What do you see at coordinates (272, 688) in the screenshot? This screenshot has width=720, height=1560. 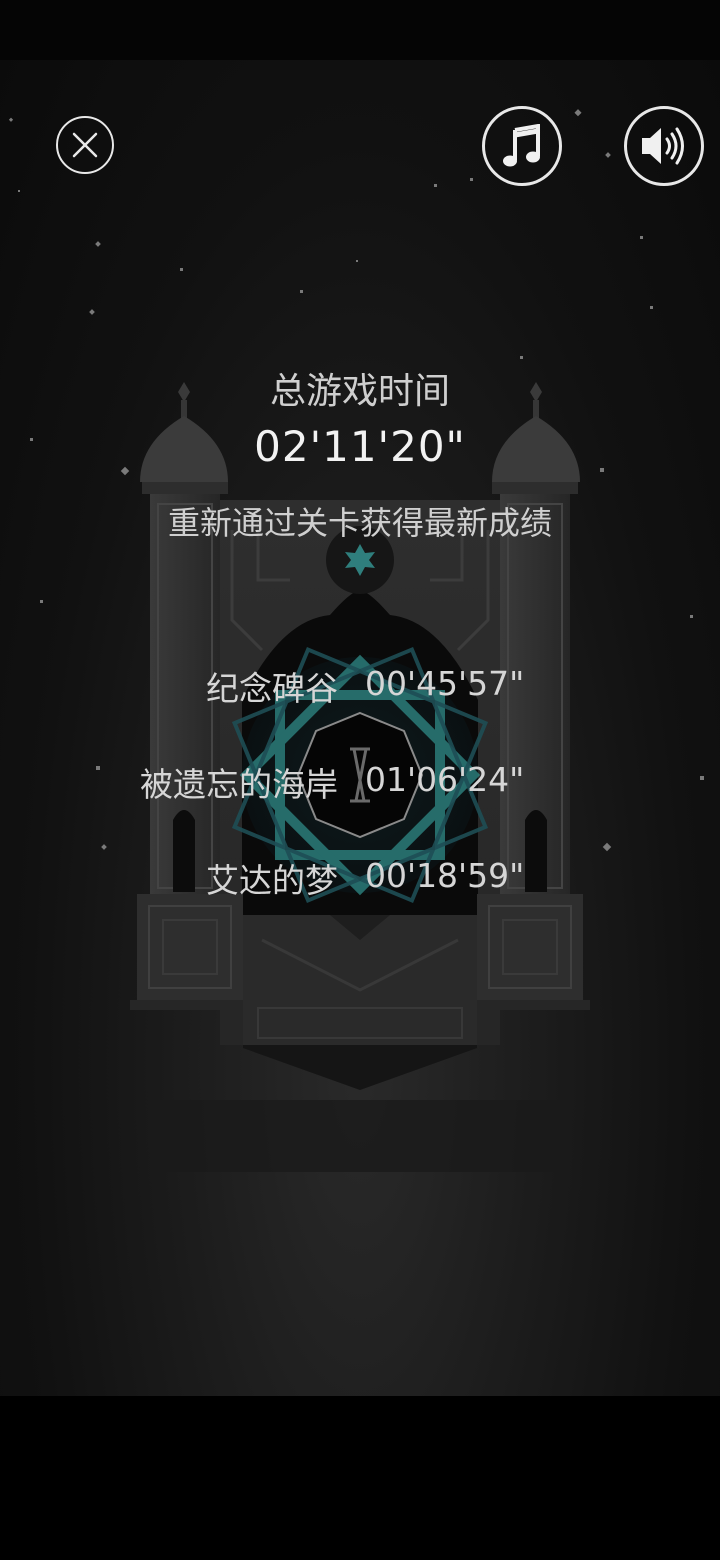 I see `level-name: 纪念碑谷` at bounding box center [272, 688].